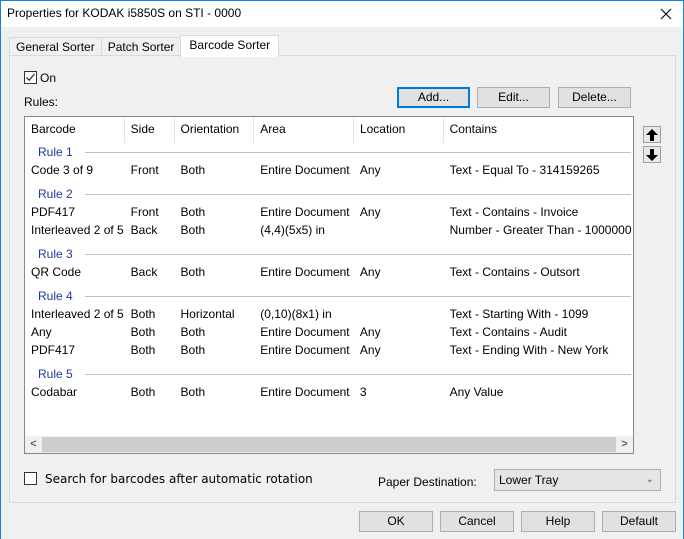  What do you see at coordinates (524, 170) in the screenshot?
I see `cell-contains: Text - Equal To - 314159265` at bounding box center [524, 170].